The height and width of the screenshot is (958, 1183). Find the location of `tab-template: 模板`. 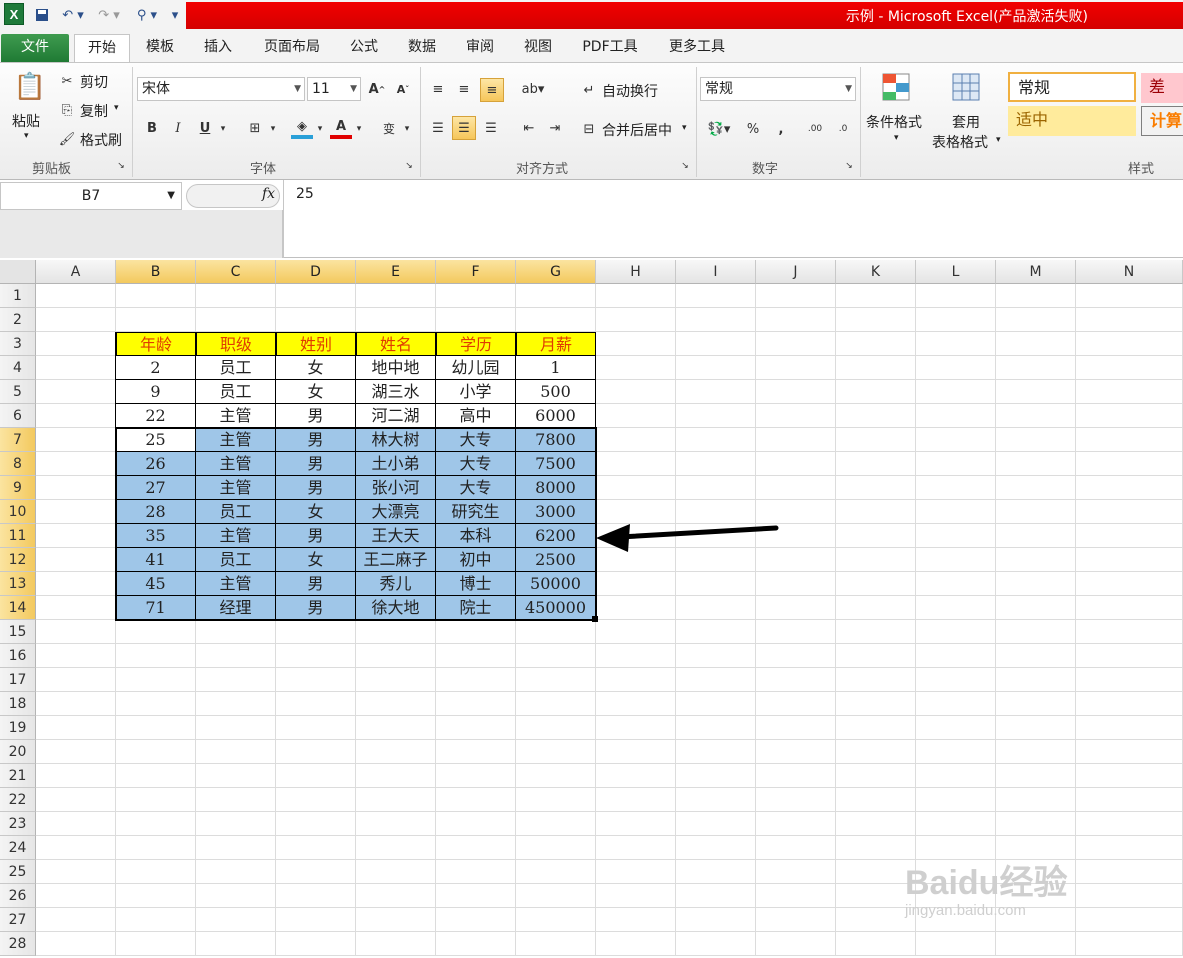

tab-template: 模板 is located at coordinates (160, 48).